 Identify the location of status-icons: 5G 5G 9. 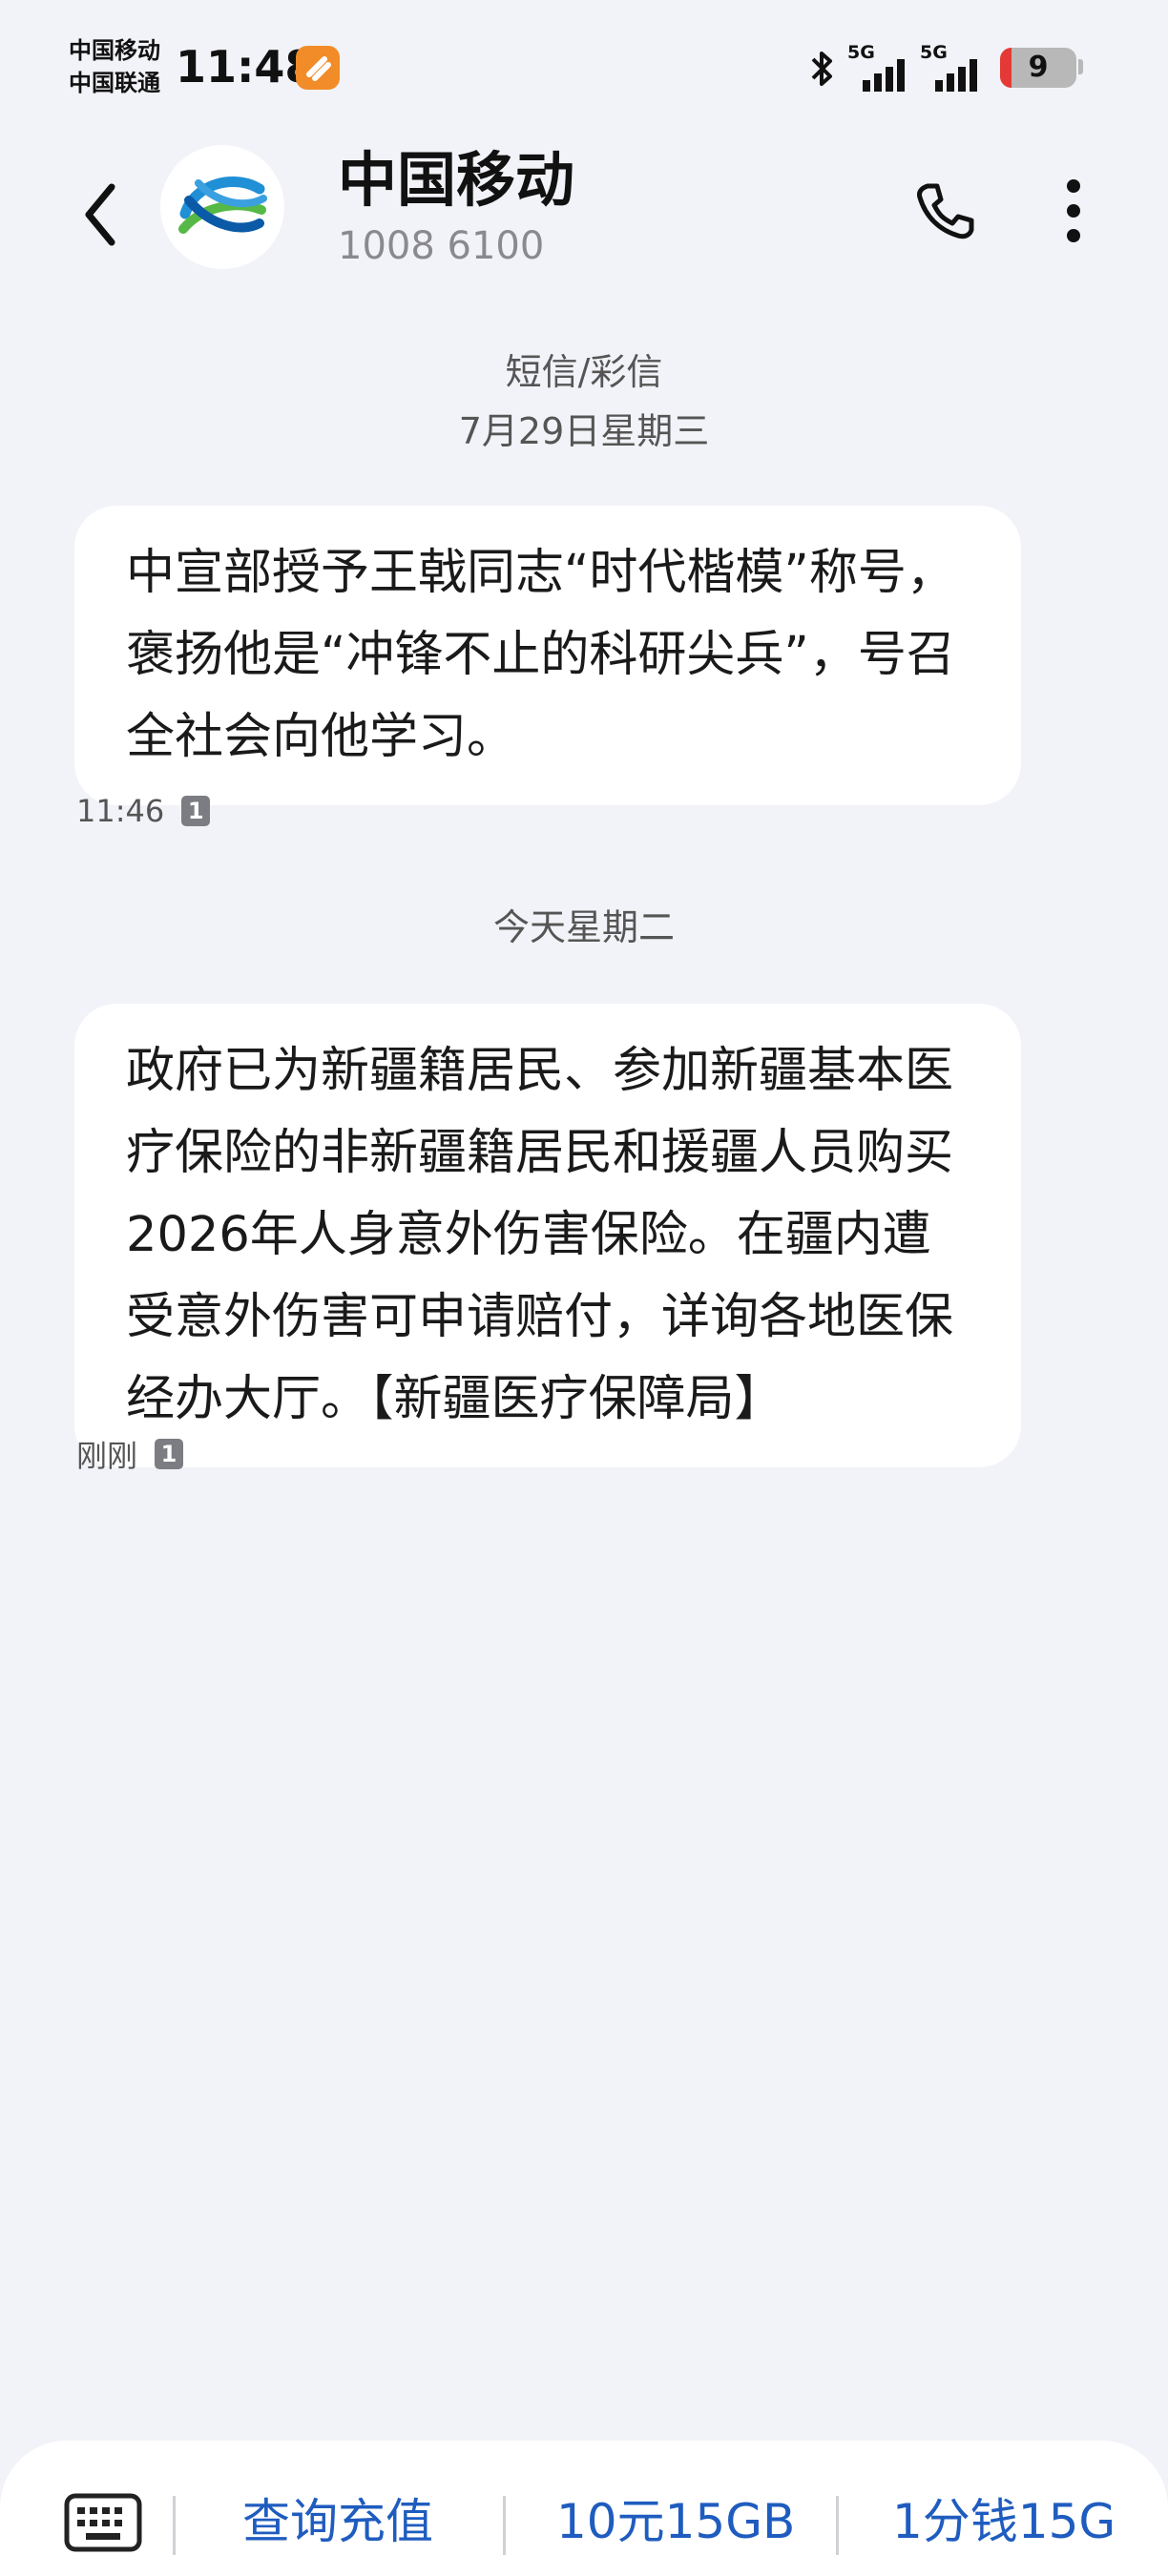
(952, 68).